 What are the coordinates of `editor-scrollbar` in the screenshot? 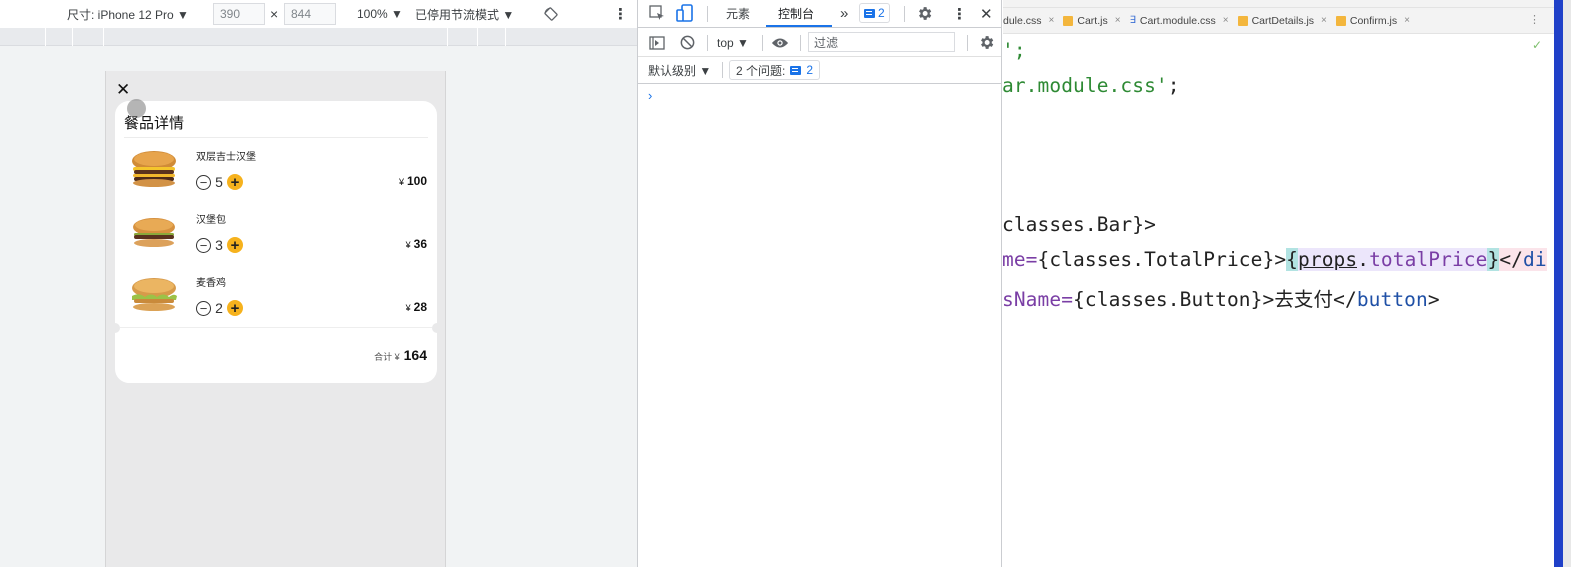 It's located at (1574, 283).